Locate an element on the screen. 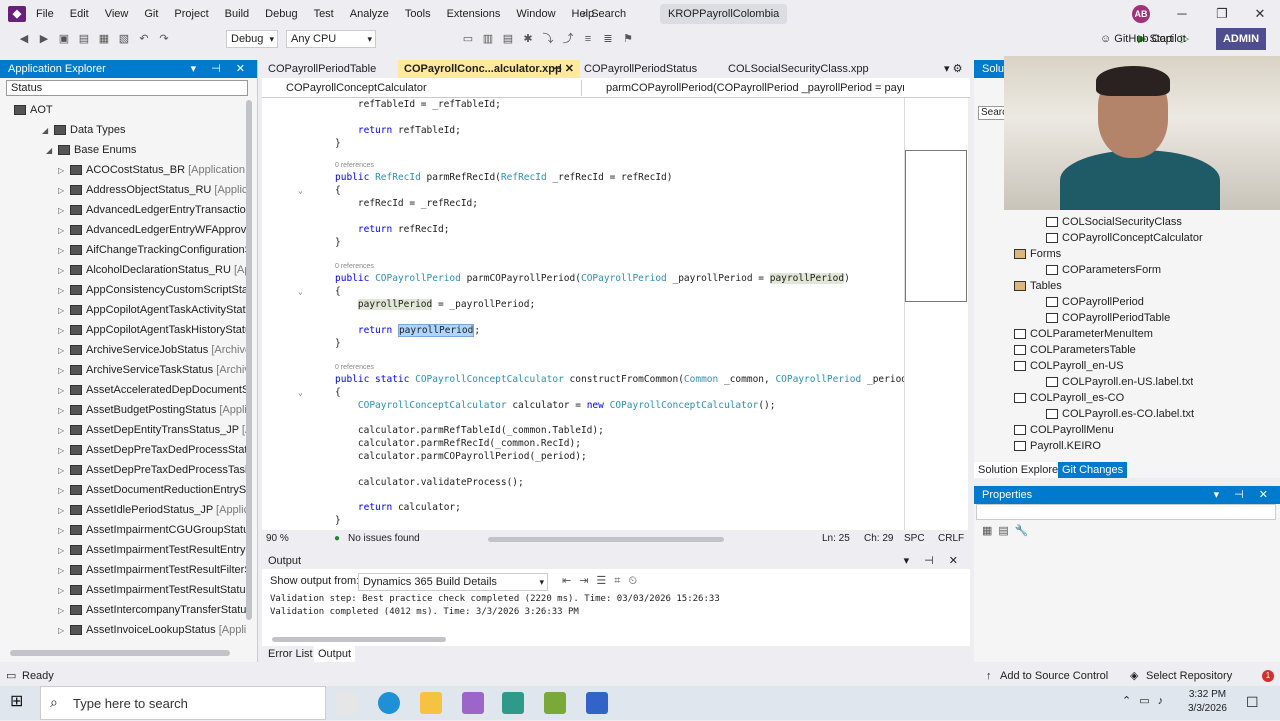 This screenshot has width=1280, height=721. column-number: Ch: 29 is located at coordinates (878, 539).